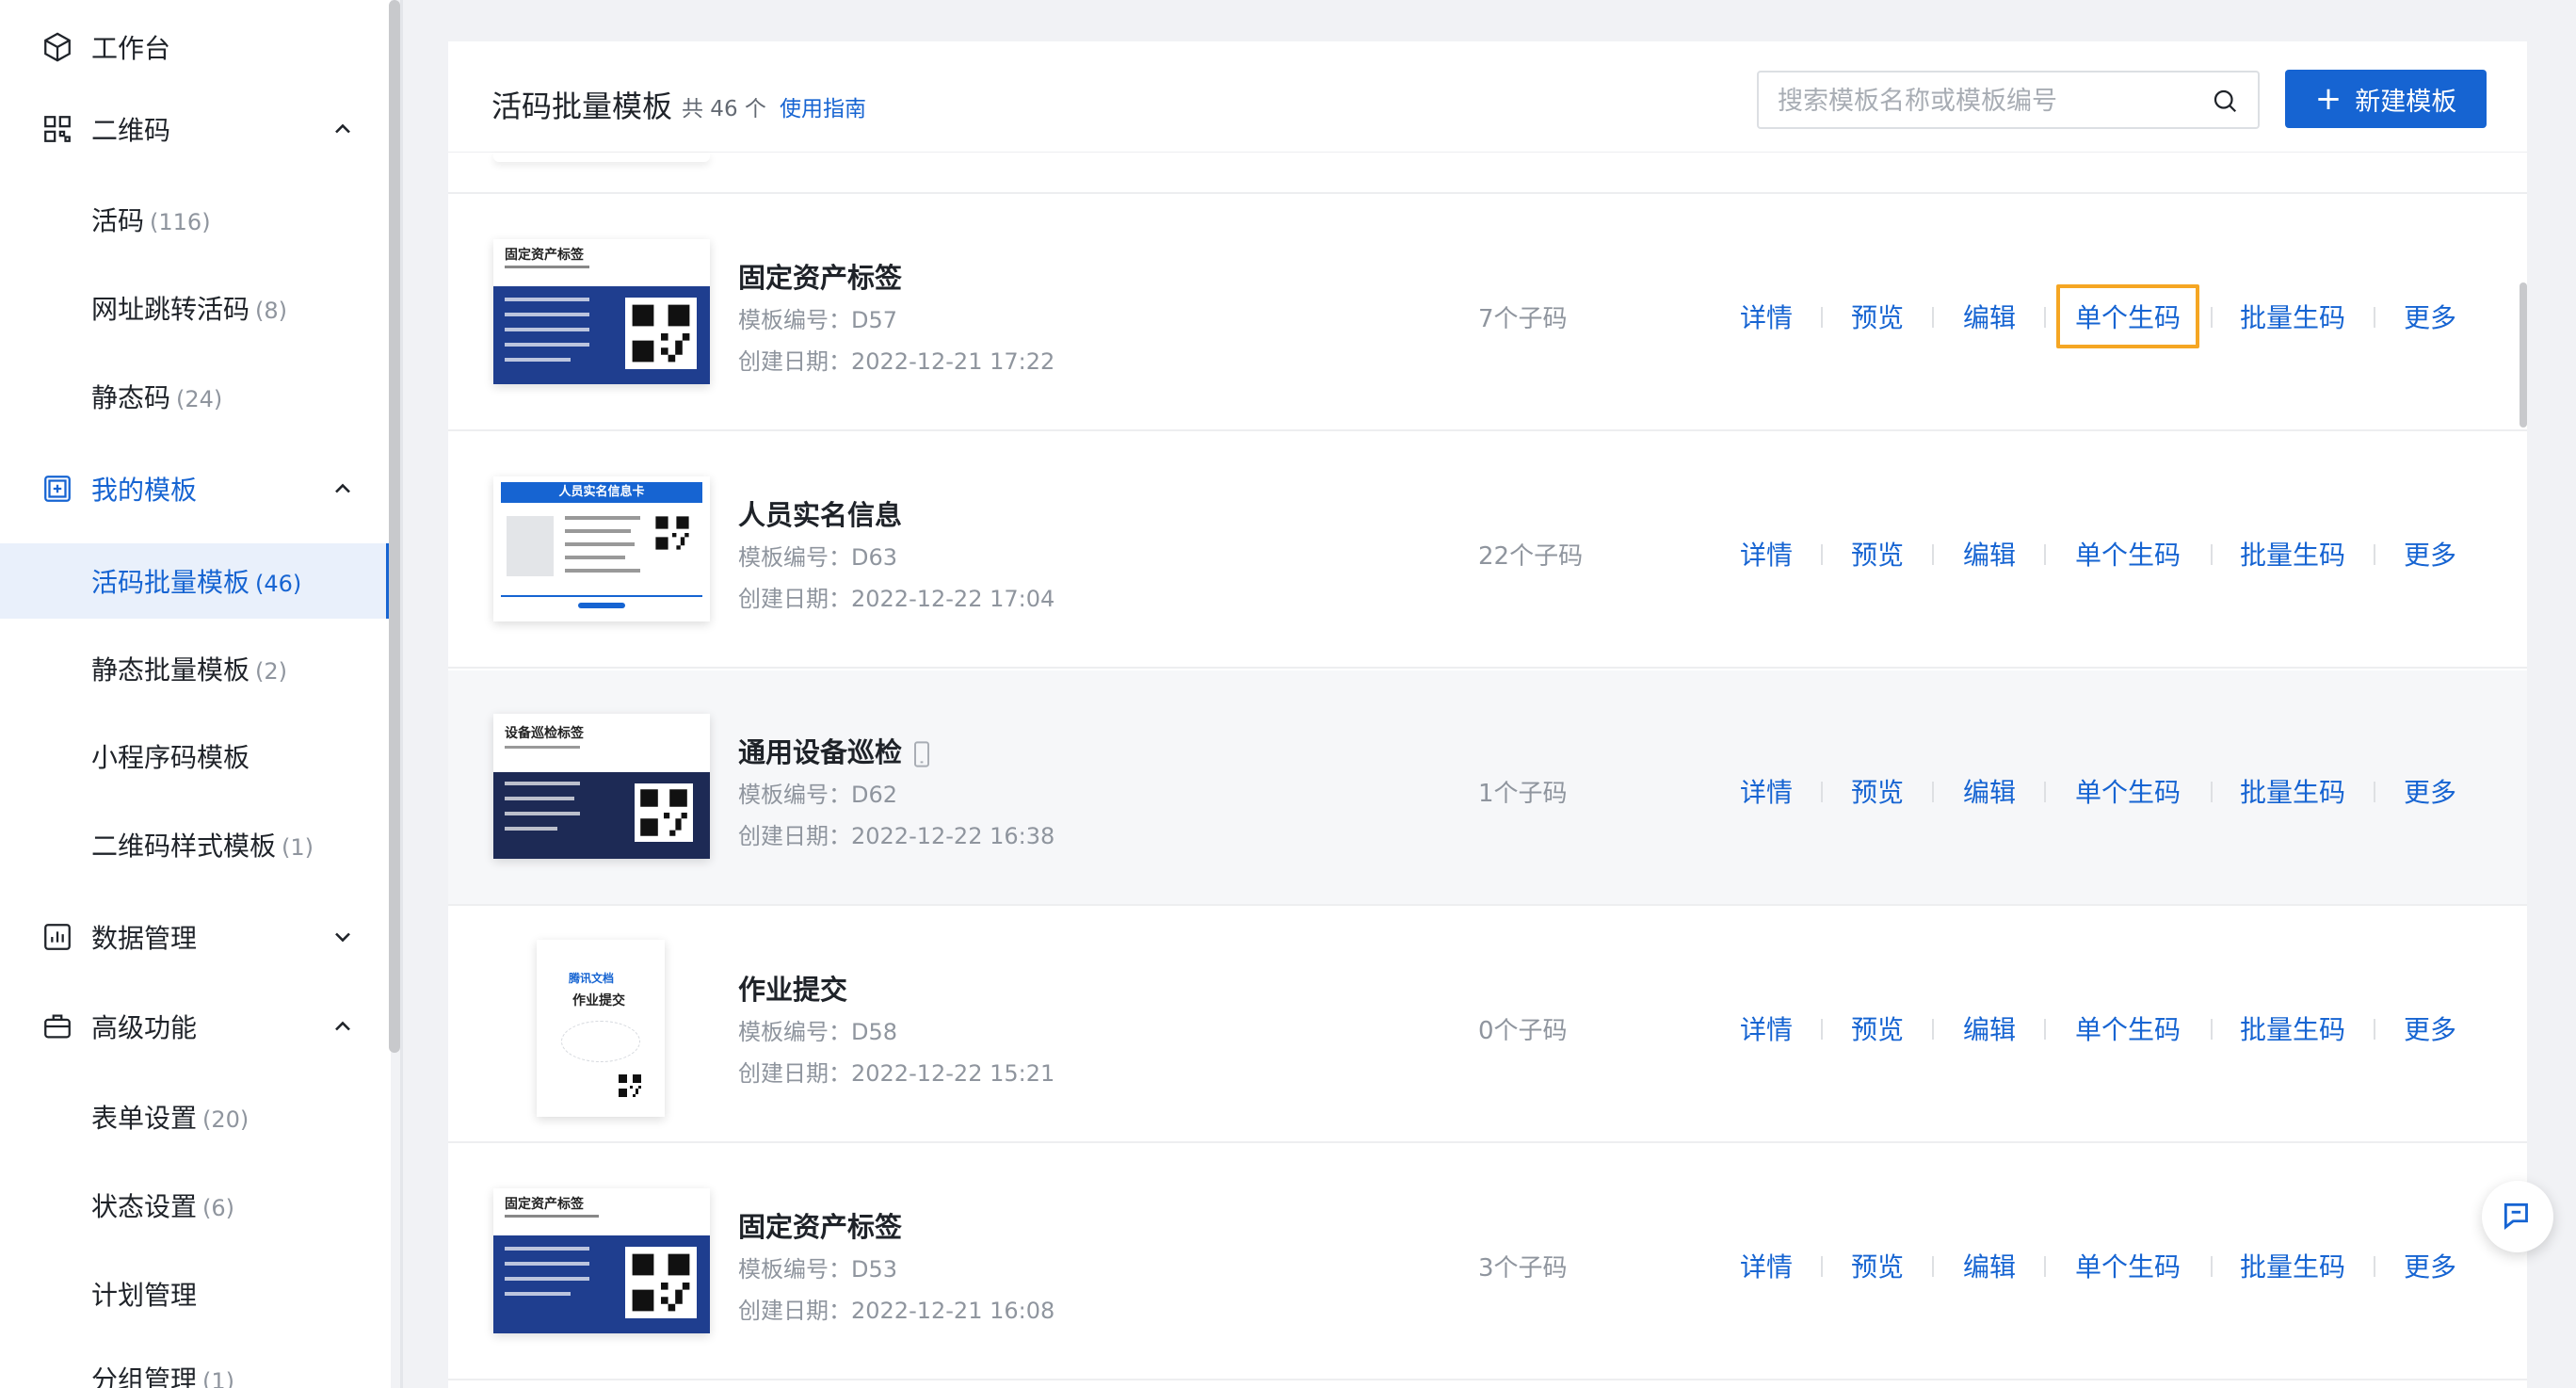  Describe the element at coordinates (401, 694) in the screenshot. I see `sidebar-divider` at that location.